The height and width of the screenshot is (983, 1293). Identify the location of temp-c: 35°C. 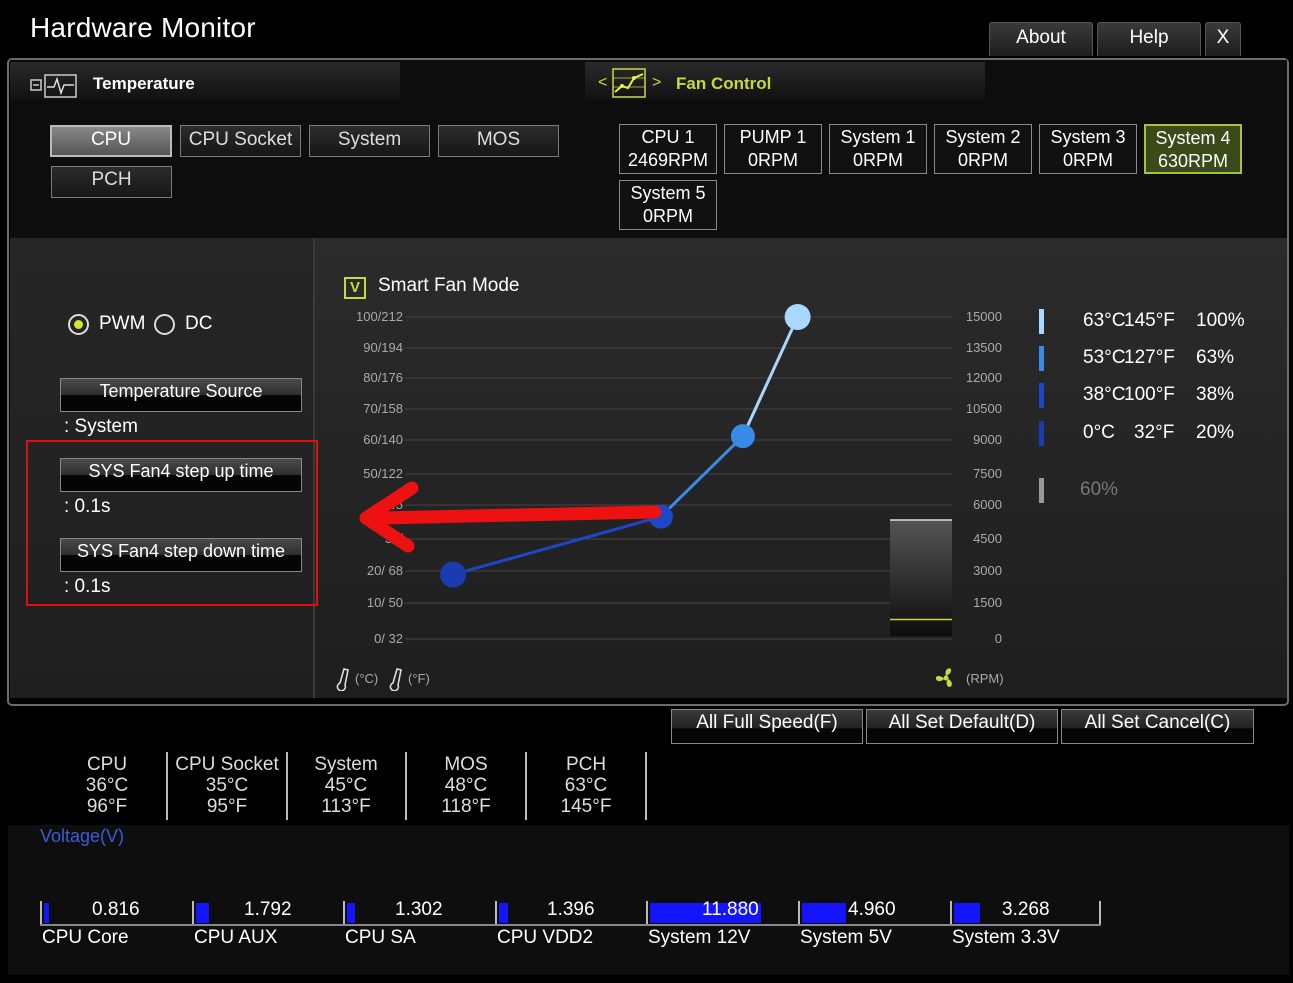
(227, 785).